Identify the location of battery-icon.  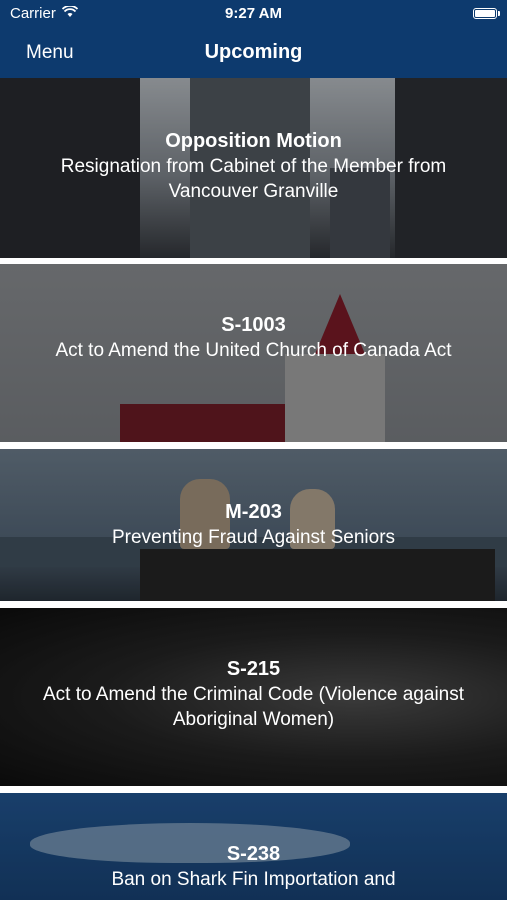
(486, 13).